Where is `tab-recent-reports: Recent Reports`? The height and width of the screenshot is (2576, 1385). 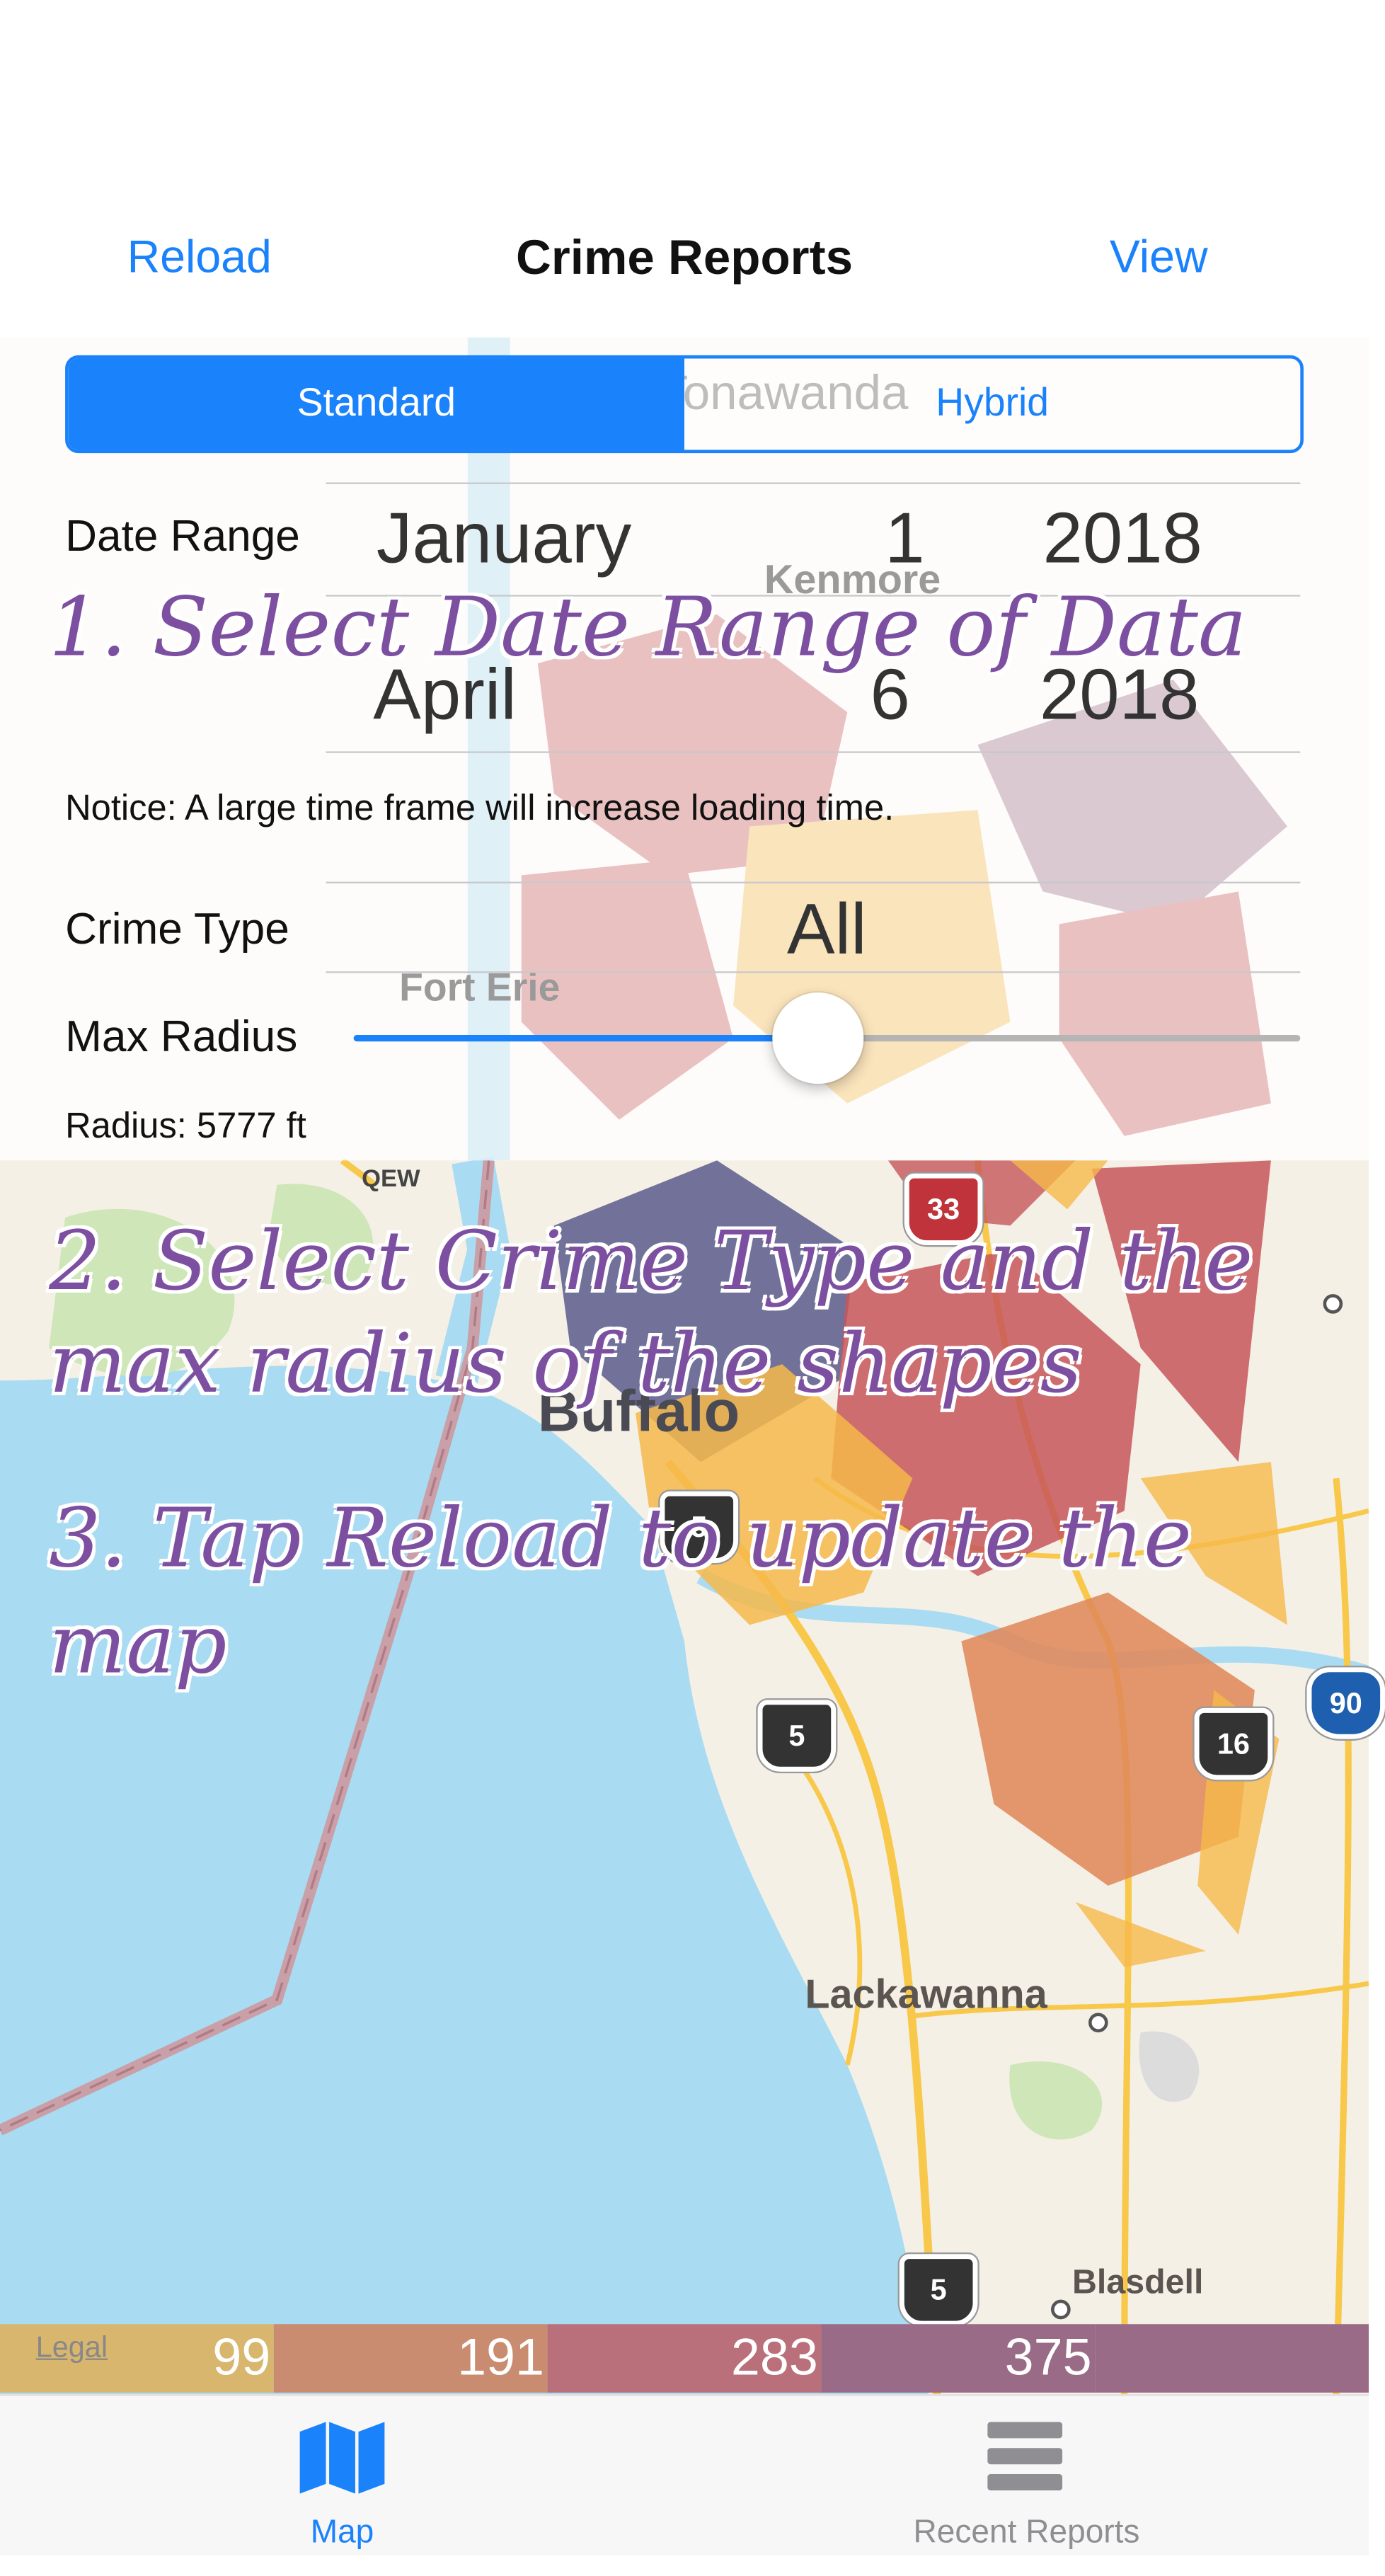
tab-recent-reports: Recent Reports is located at coordinates (1026, 2476).